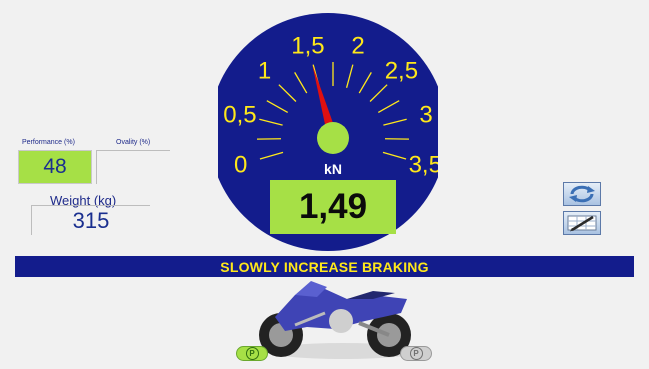 The height and width of the screenshot is (369, 649). I want to click on motorcycle-image, so click(340, 320).